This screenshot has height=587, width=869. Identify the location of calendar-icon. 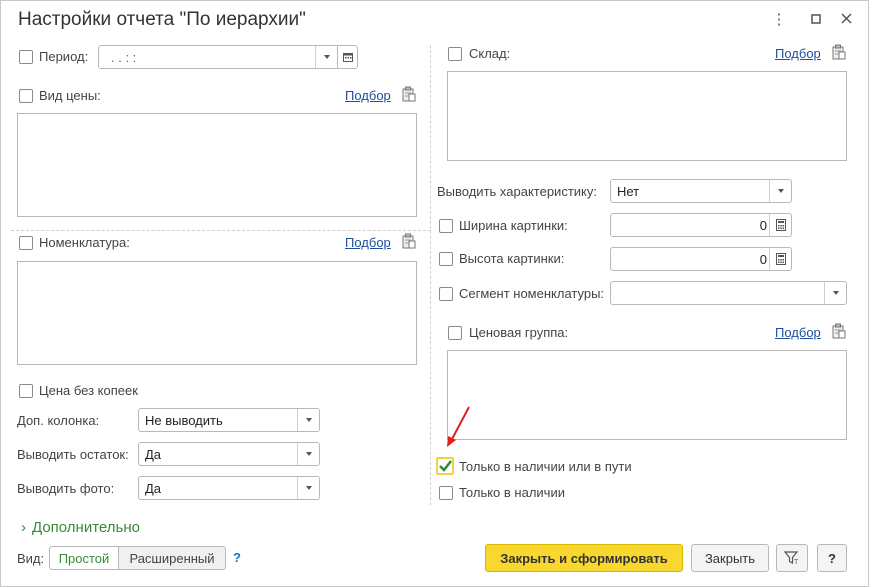
(348, 57).